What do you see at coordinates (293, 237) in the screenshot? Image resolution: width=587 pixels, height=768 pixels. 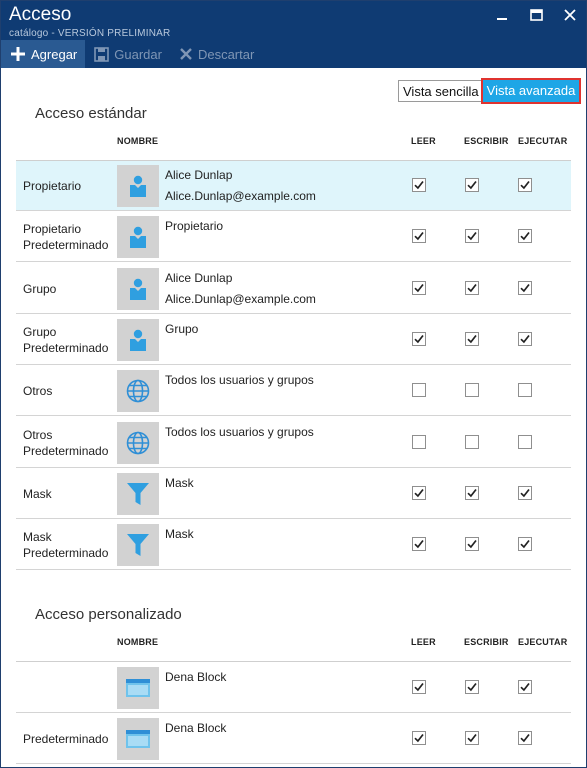 I see `standard-access-row: Propietario Predeterminado Propietario` at bounding box center [293, 237].